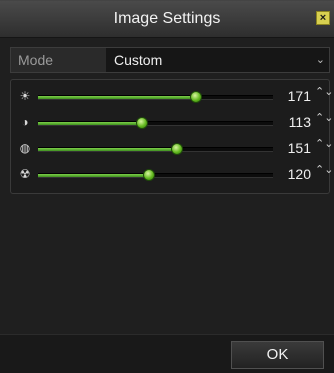 The width and height of the screenshot is (334, 373). Describe the element at coordinates (277, 355) in the screenshot. I see `ok-button: OK` at that location.